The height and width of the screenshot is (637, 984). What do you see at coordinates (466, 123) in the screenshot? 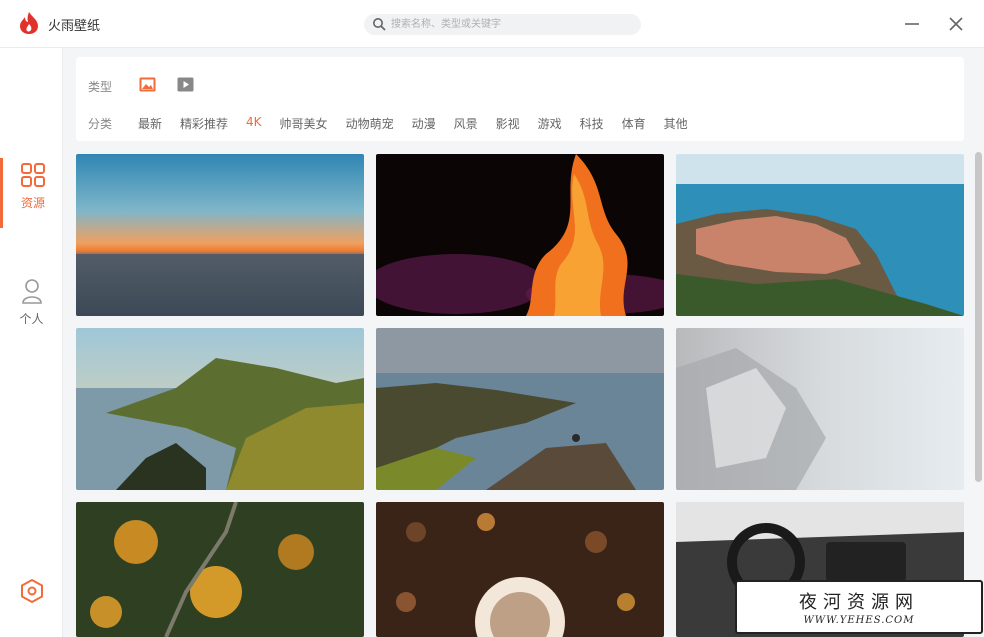
I see `category-scenery: 风景` at bounding box center [466, 123].